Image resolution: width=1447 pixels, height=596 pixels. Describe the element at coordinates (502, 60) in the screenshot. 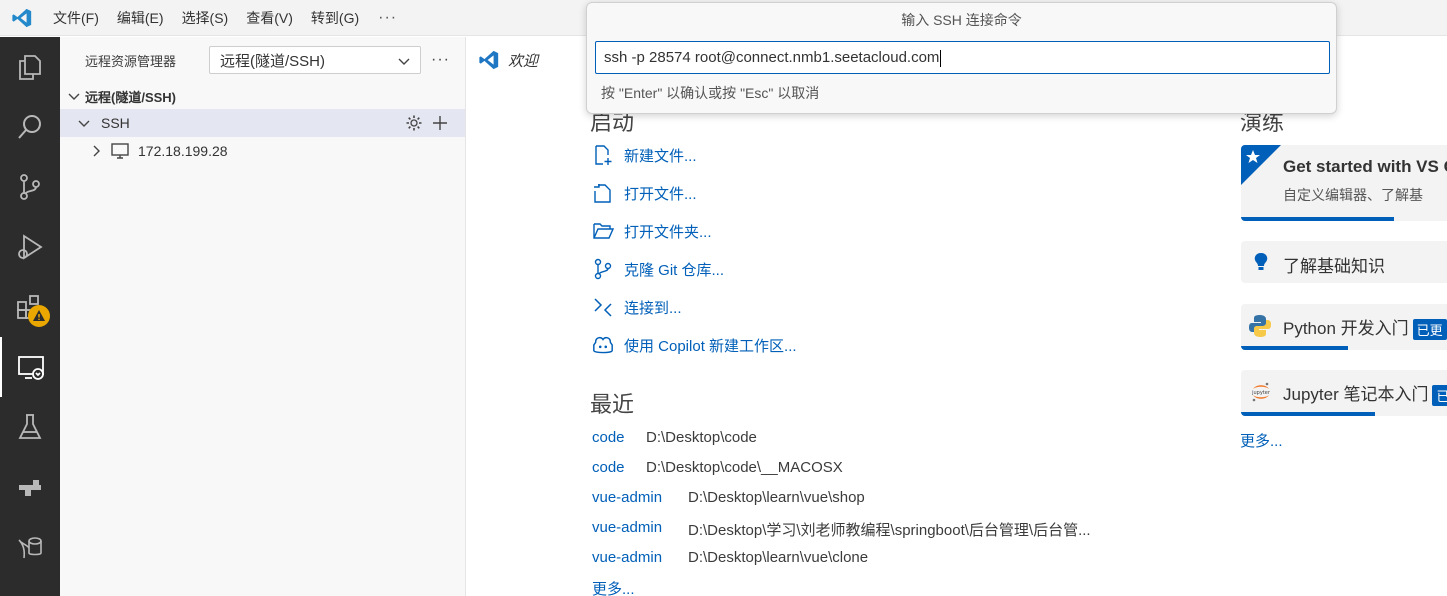

I see `tab-welcome: 欢迎` at that location.